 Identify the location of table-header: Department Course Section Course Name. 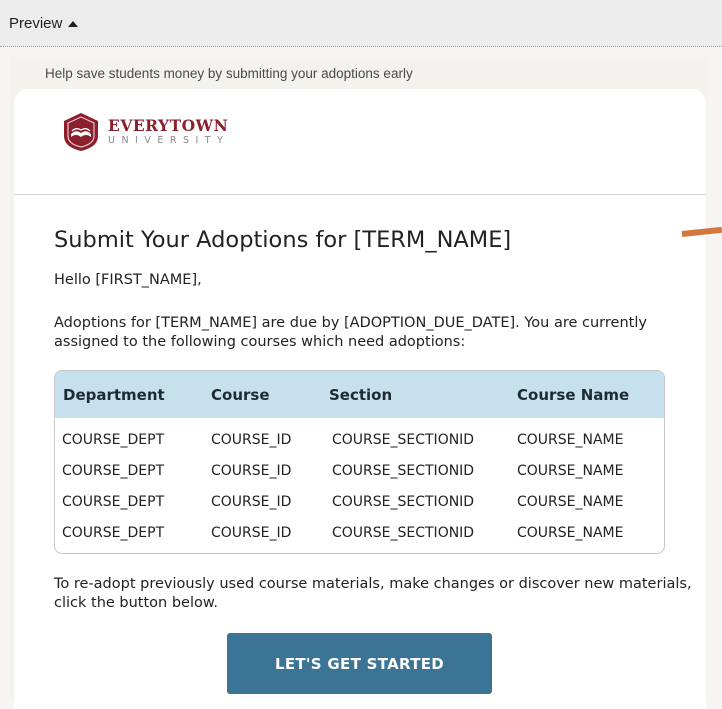
(359, 394).